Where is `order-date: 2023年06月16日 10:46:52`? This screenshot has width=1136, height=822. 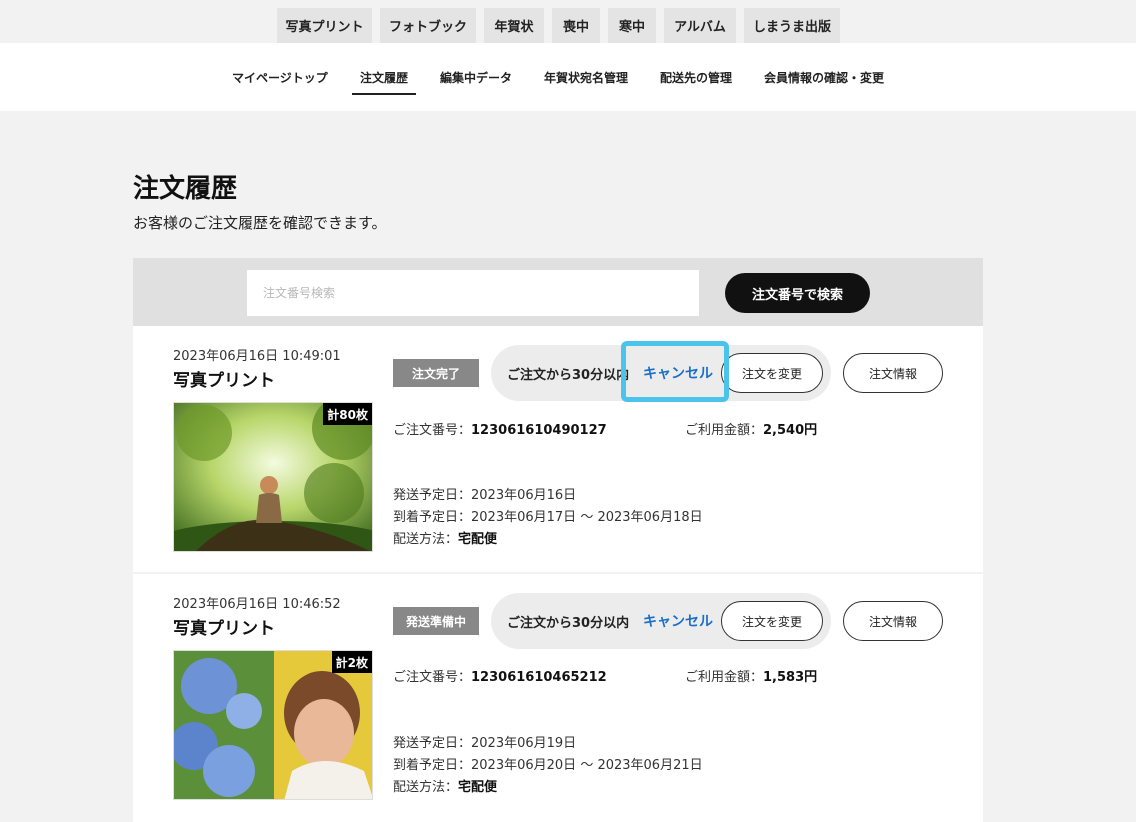 order-date: 2023年06月16日 10:46:52 is located at coordinates (257, 604).